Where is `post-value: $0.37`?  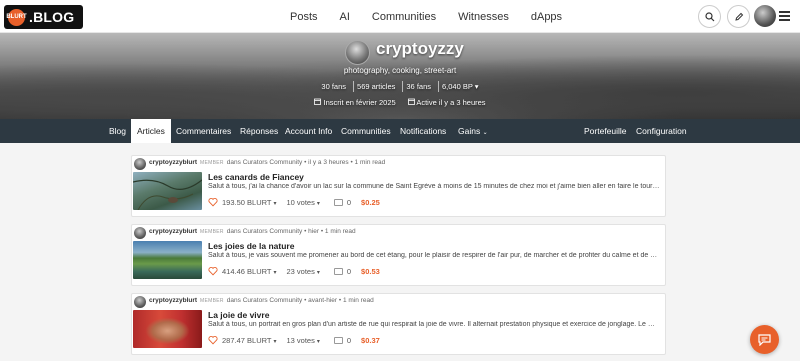 post-value: $0.37 is located at coordinates (370, 340).